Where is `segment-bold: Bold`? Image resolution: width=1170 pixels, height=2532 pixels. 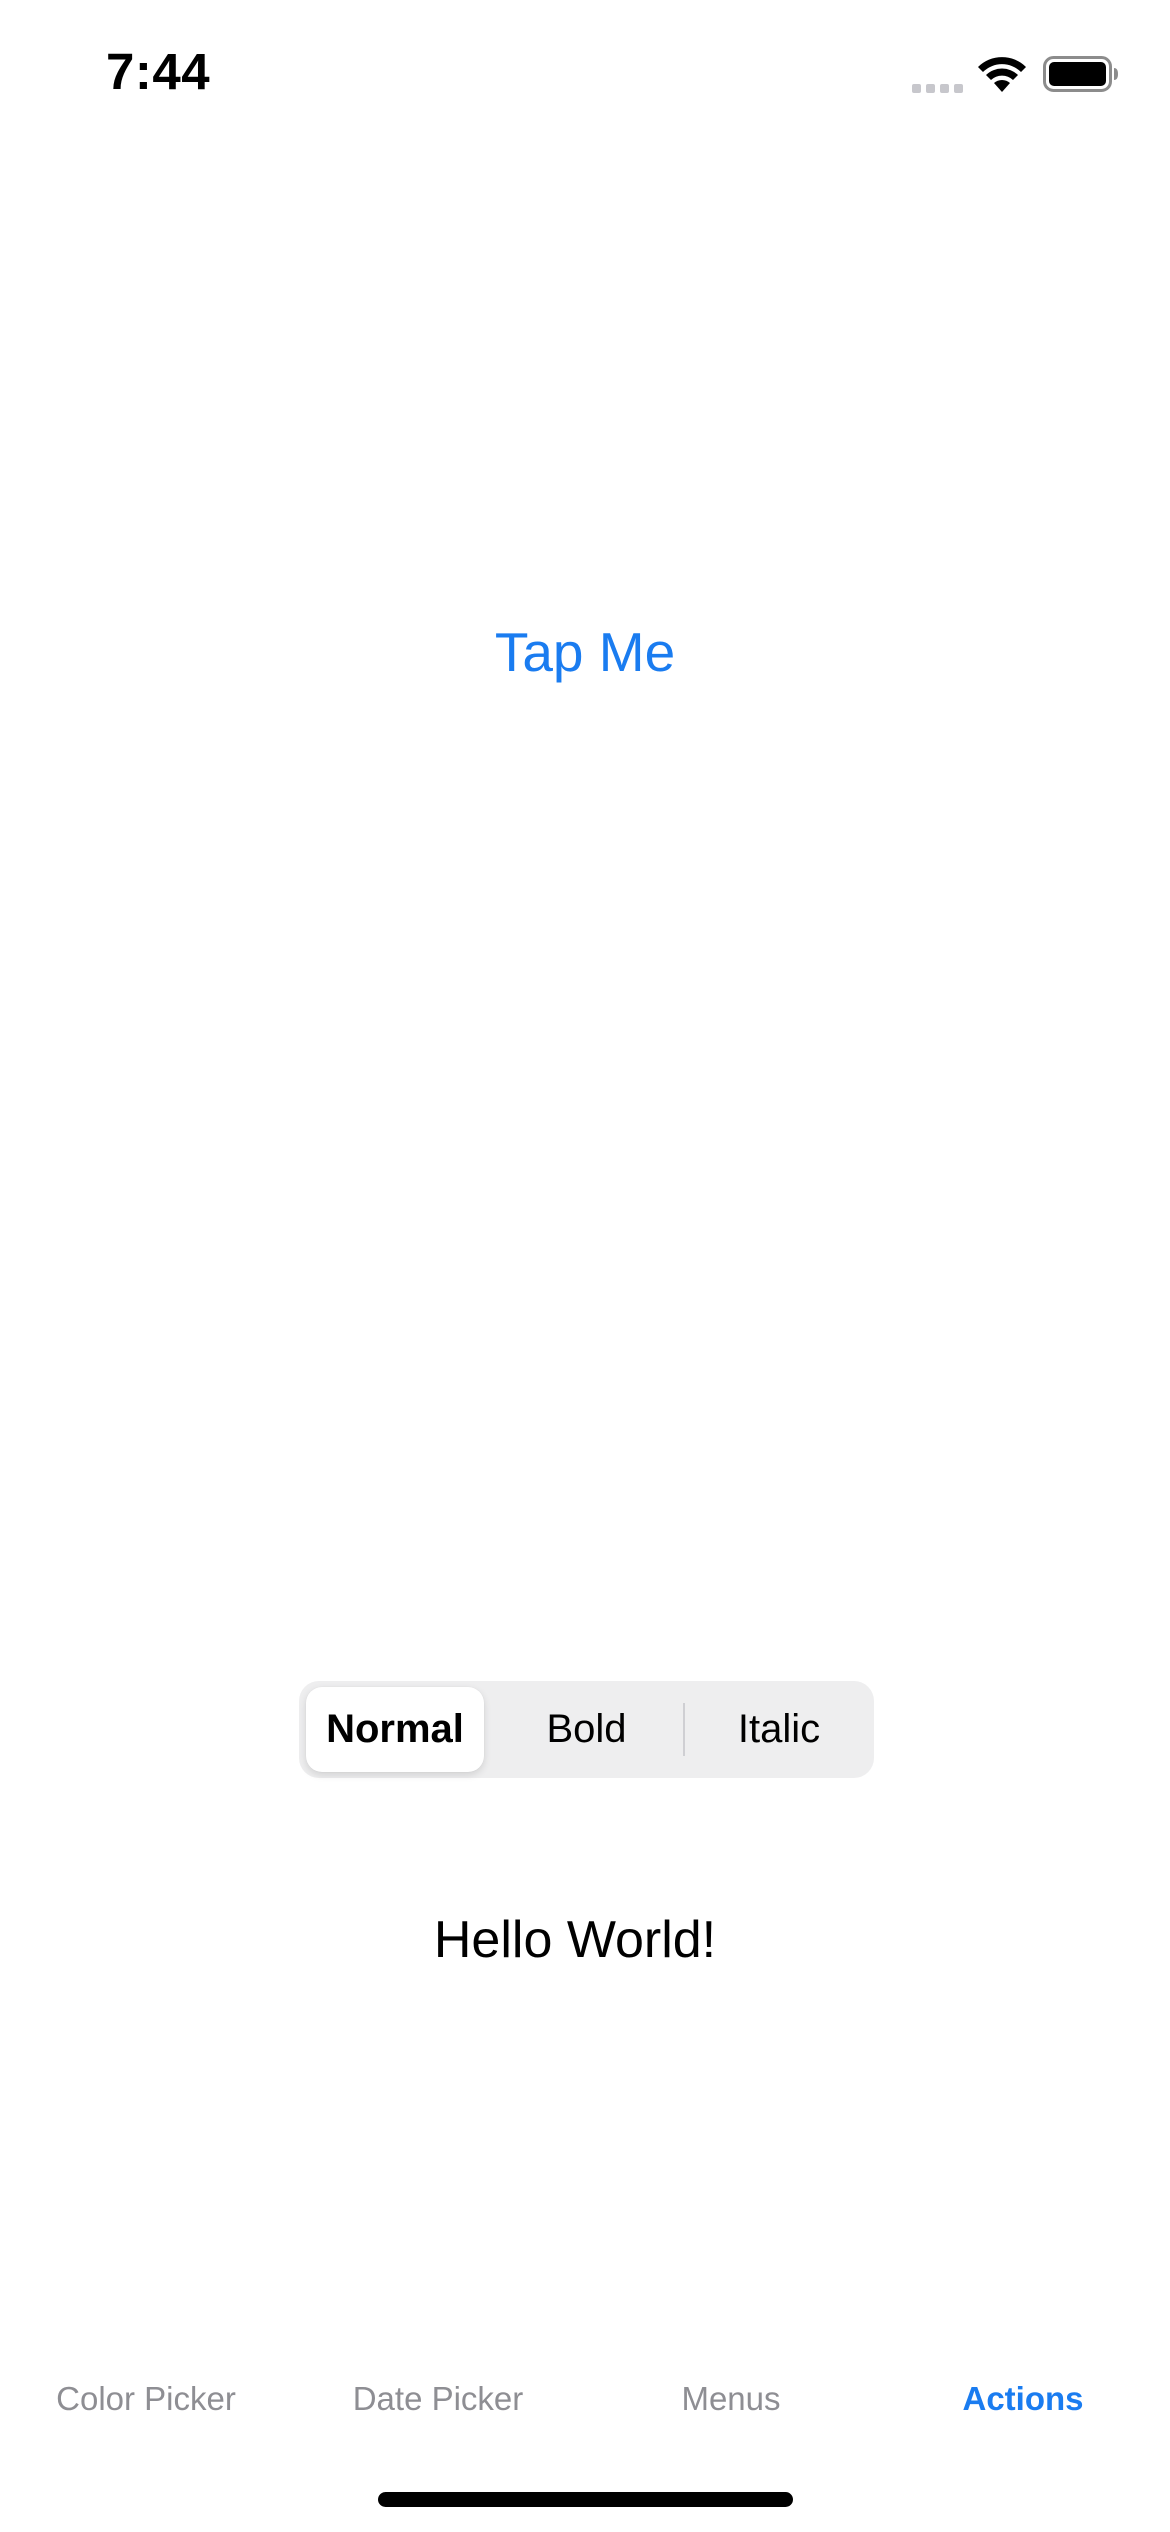 segment-bold: Bold is located at coordinates (586, 1729).